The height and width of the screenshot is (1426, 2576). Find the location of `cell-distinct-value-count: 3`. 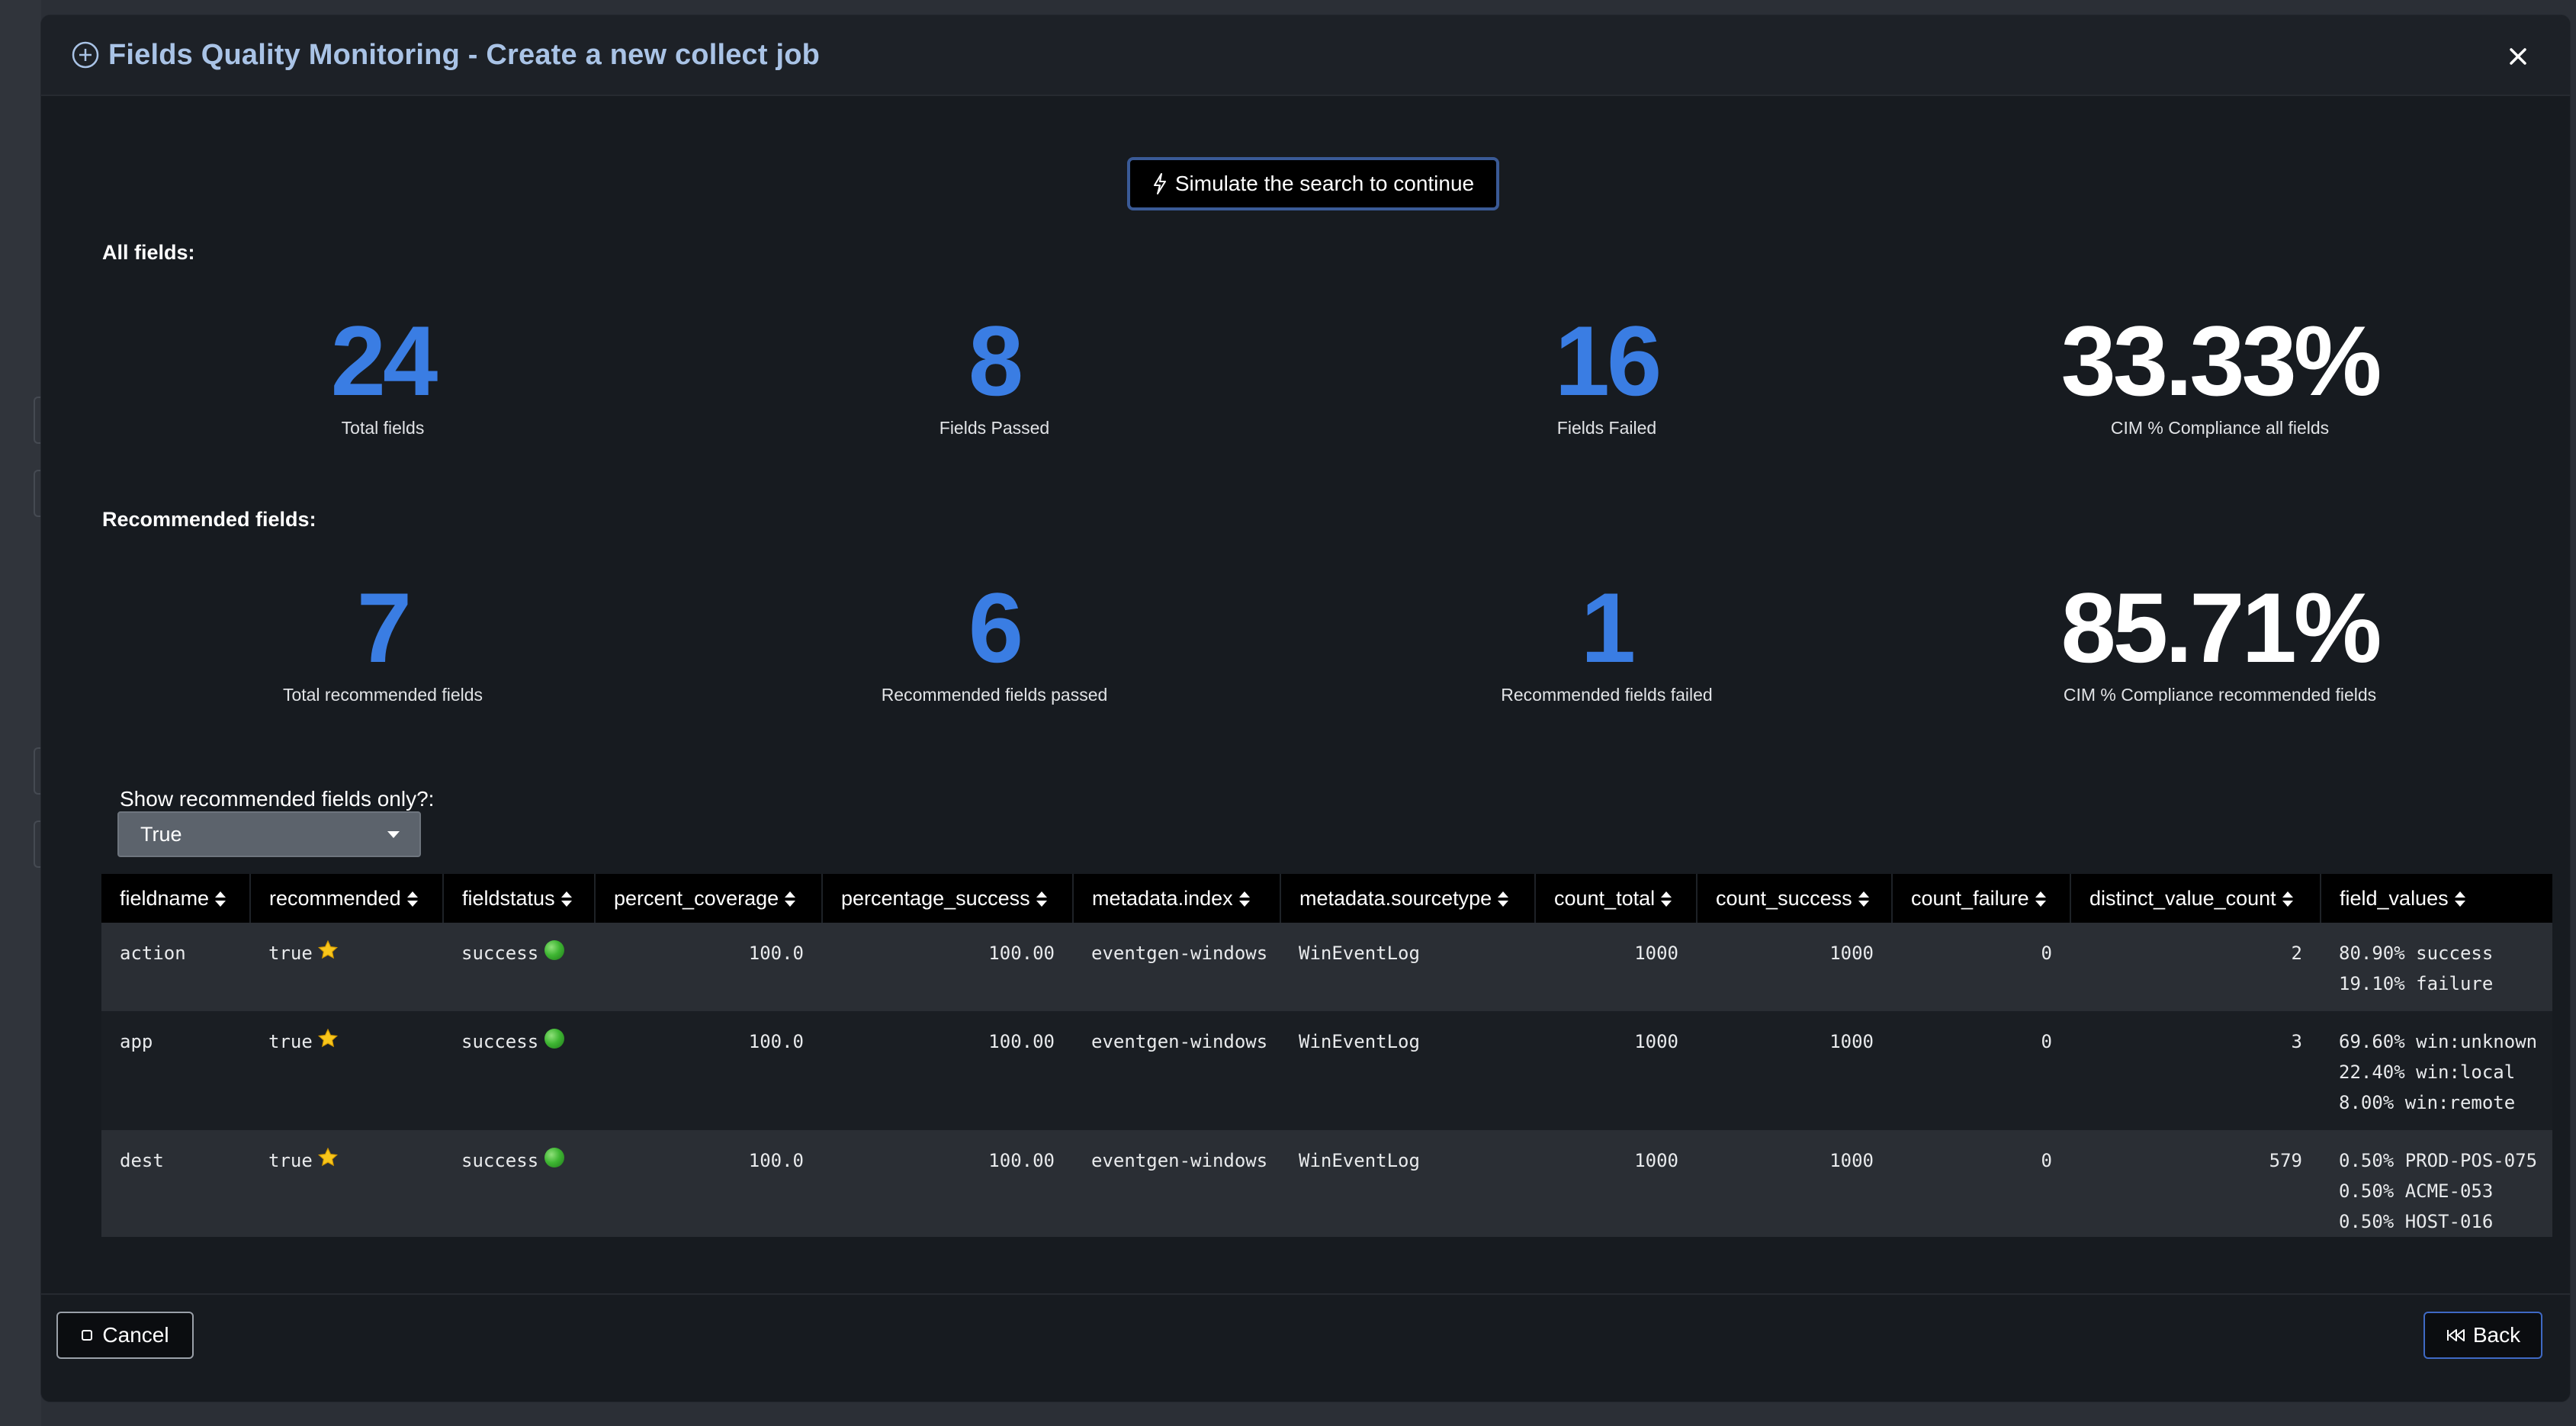

cell-distinct-value-count: 3 is located at coordinates (2195, 1070).